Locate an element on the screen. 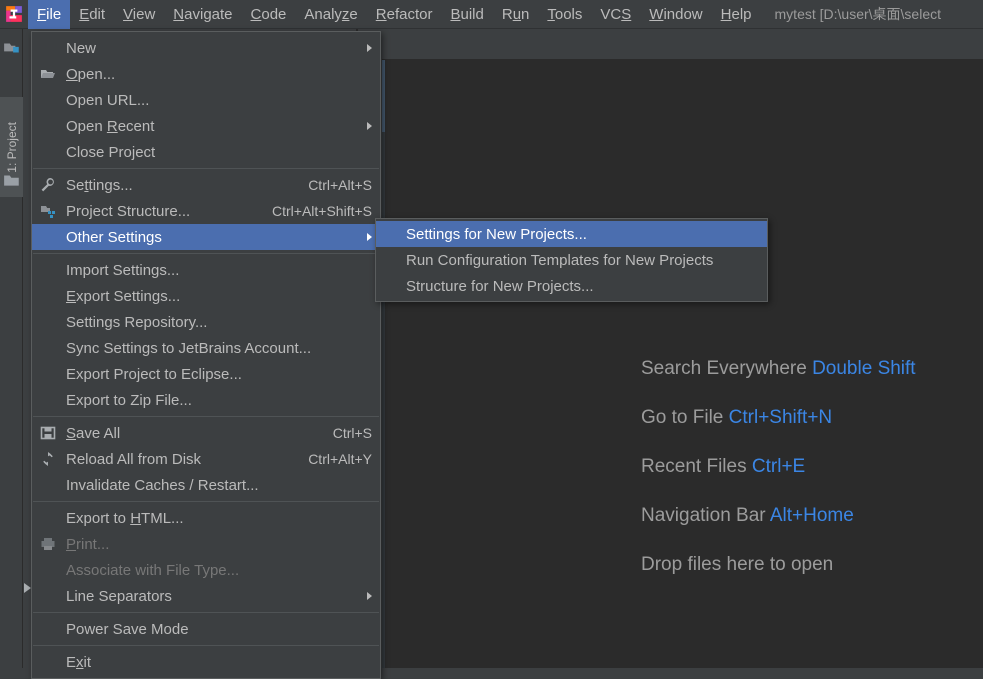  folder-icon is located at coordinates (12, 180).